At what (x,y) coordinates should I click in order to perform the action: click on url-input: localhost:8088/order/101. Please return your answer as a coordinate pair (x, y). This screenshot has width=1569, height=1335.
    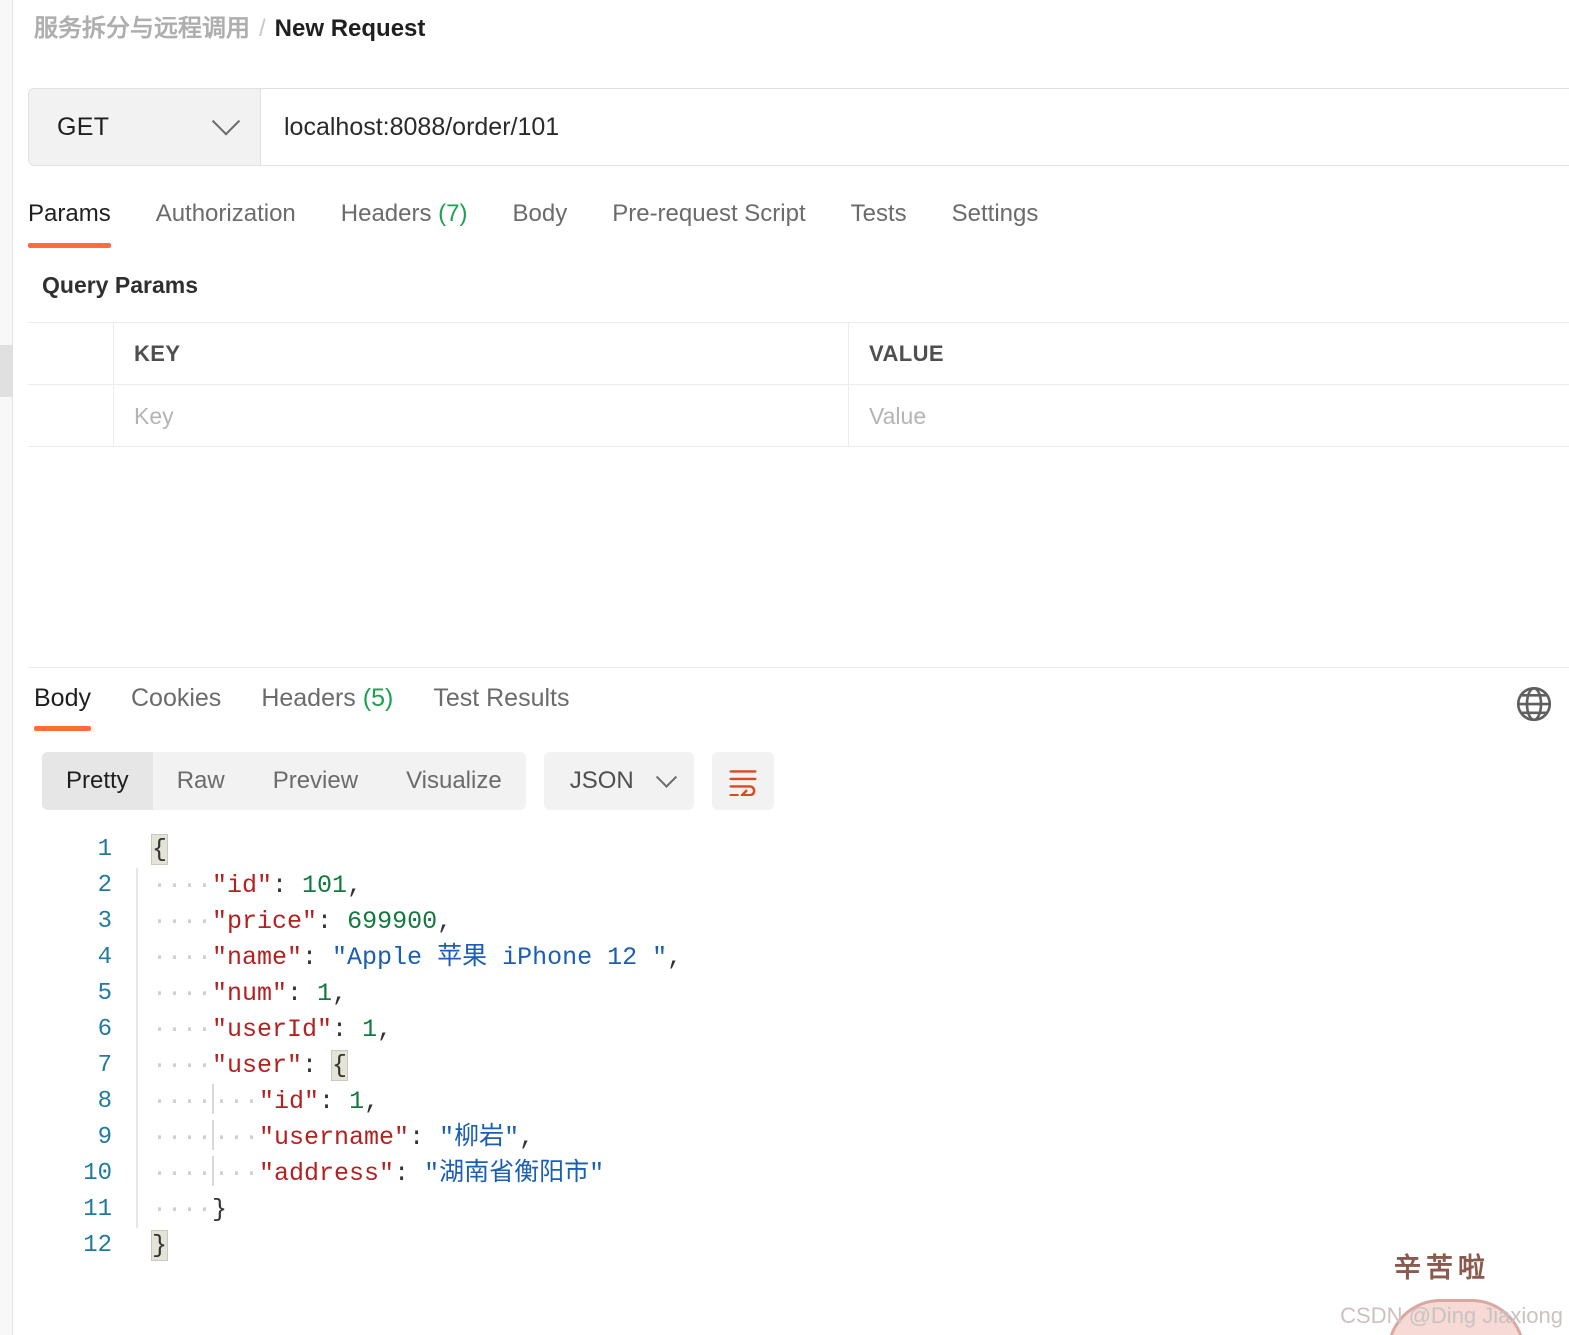
    Looking at the image, I should click on (915, 127).